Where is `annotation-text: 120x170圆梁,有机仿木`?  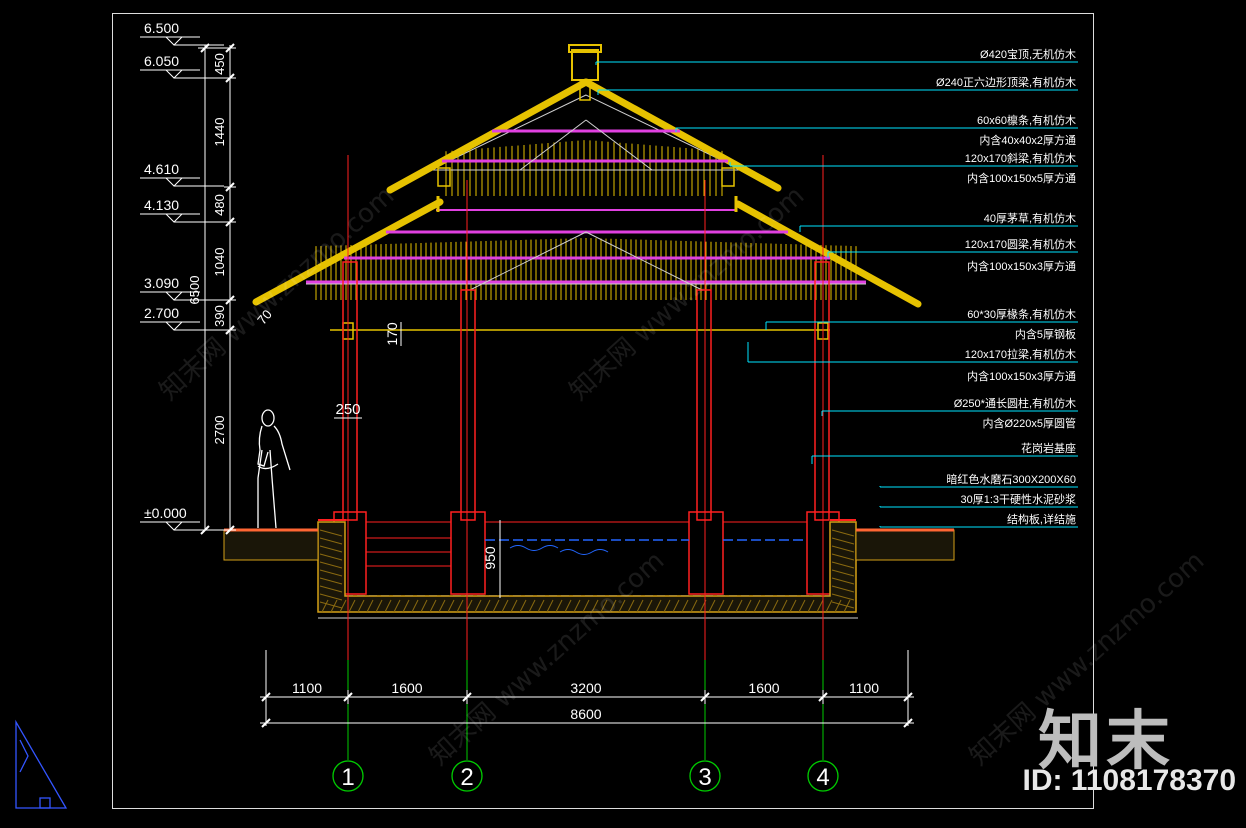
annotation-text: 120x170圆梁,有机仿木 is located at coordinates (1020, 244).